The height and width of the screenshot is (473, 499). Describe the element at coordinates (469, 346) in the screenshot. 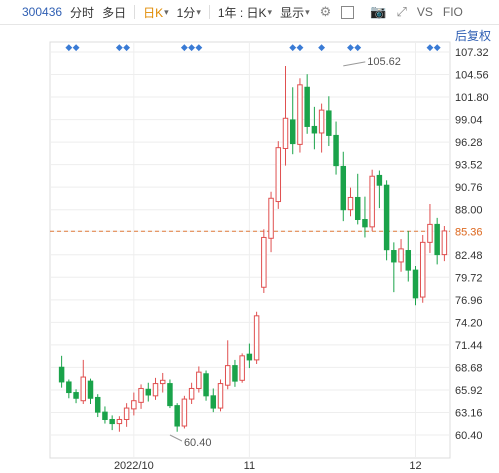

I see `y-tick-label: 71.44` at that location.